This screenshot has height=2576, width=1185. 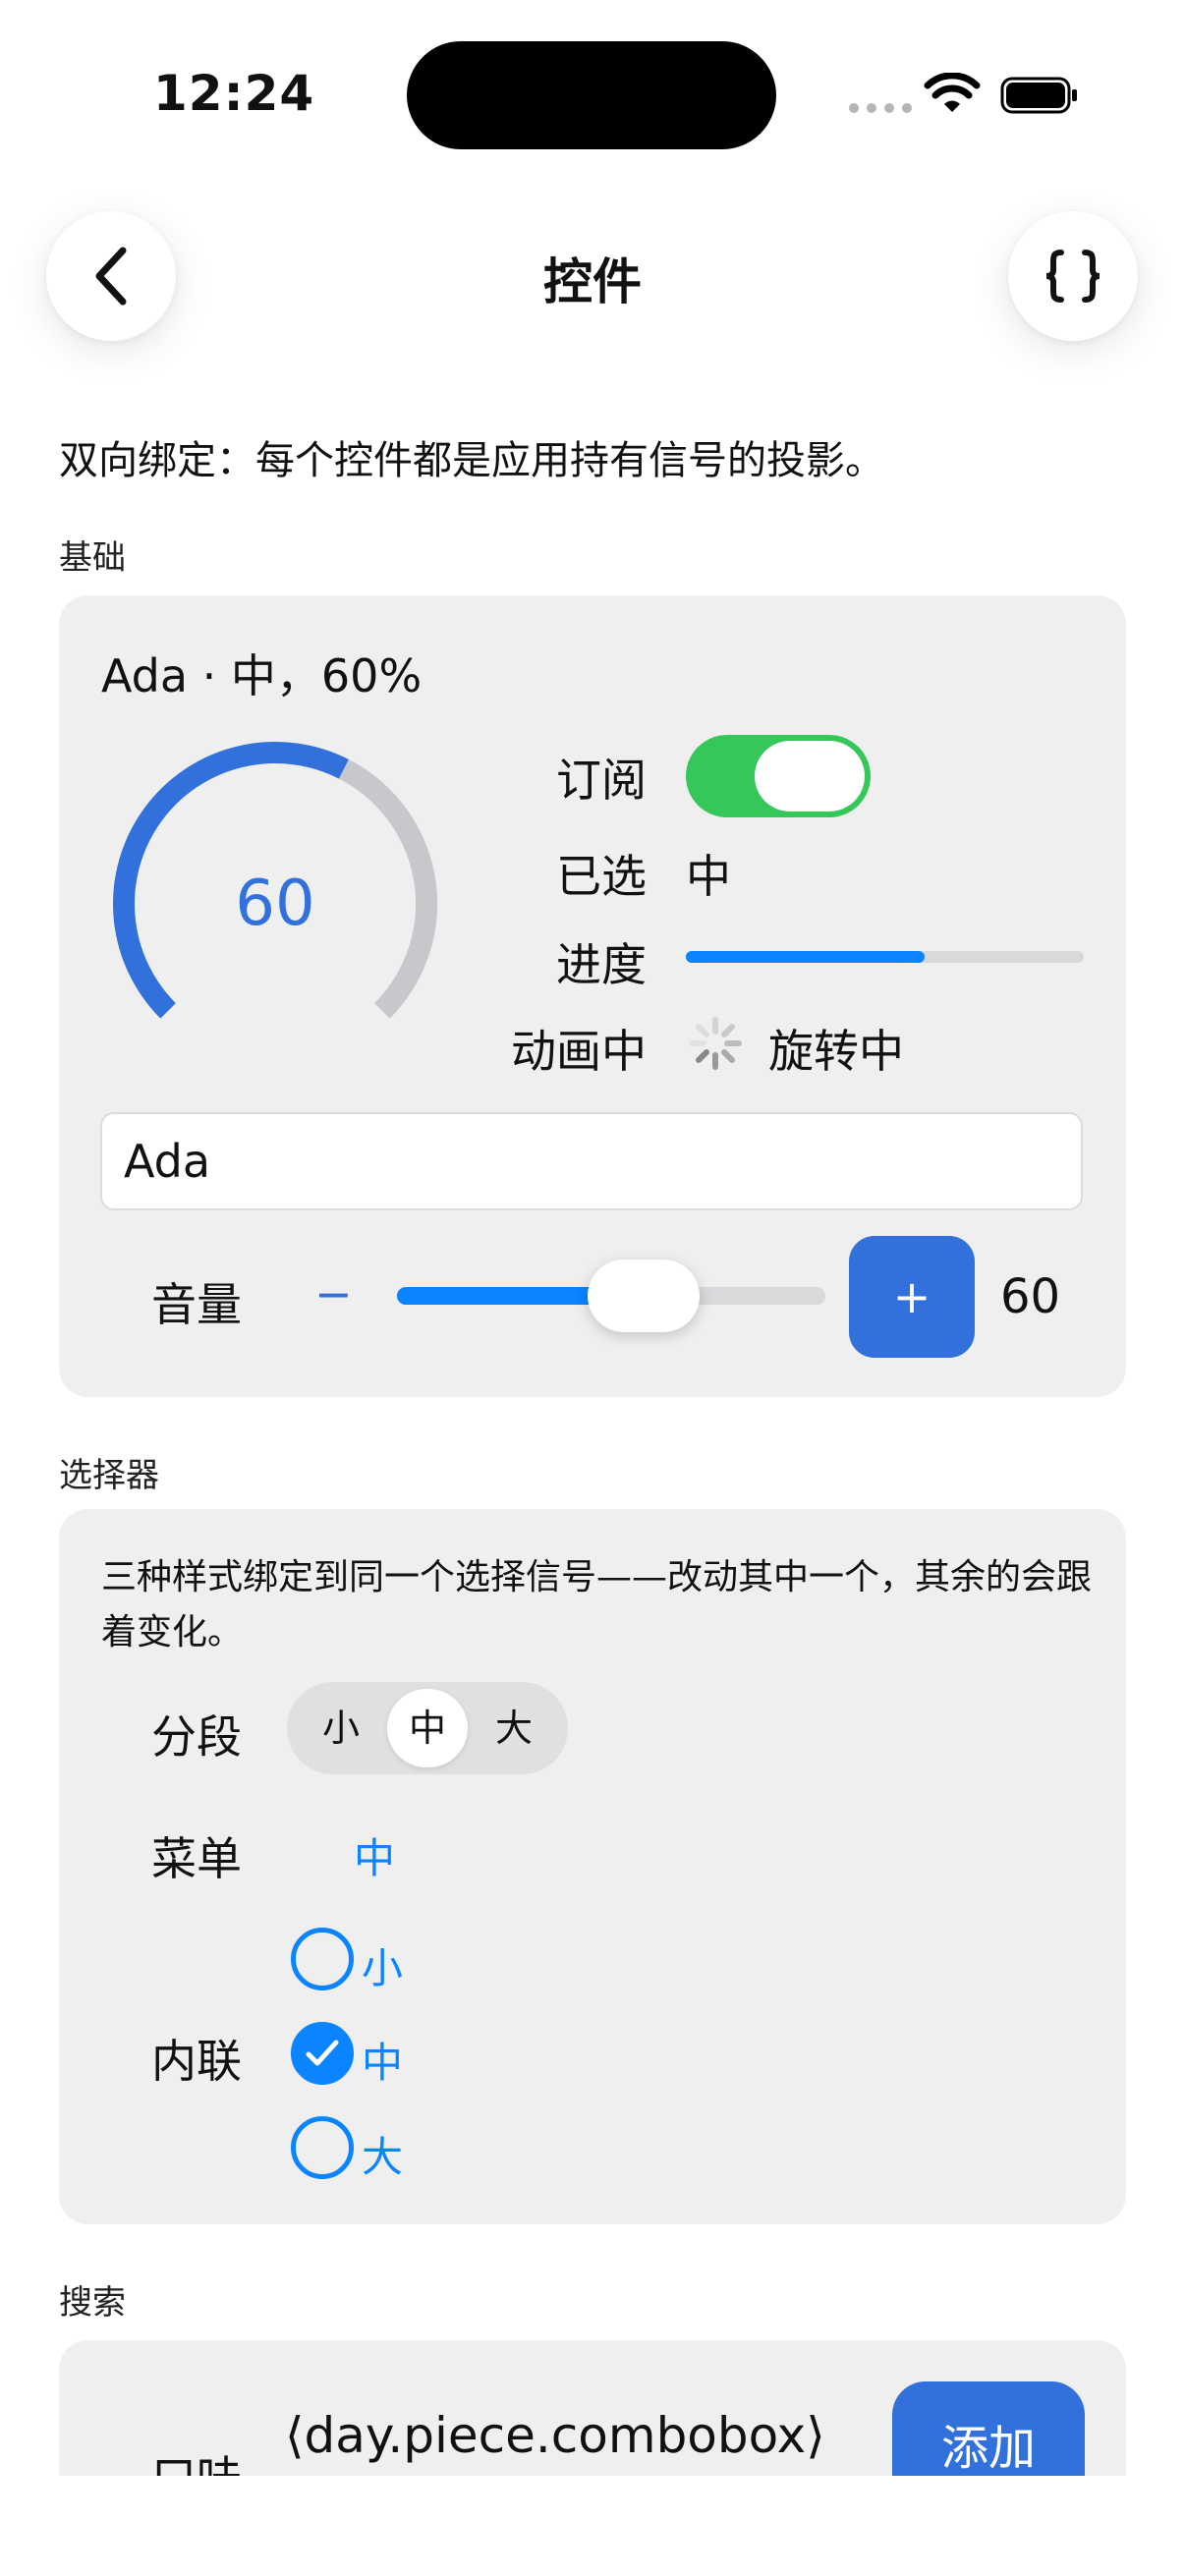 What do you see at coordinates (262, 675) in the screenshot?
I see `summary-text: Ada · 中，60%` at bounding box center [262, 675].